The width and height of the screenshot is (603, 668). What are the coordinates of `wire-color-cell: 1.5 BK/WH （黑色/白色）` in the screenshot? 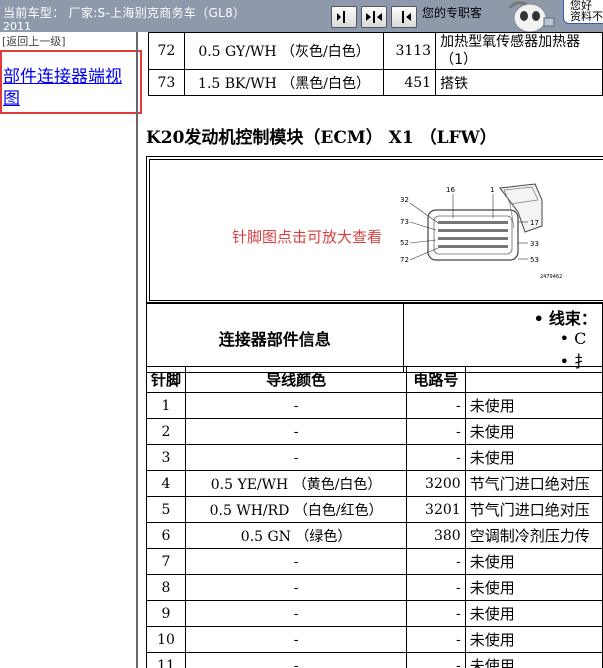 It's located at (284, 82).